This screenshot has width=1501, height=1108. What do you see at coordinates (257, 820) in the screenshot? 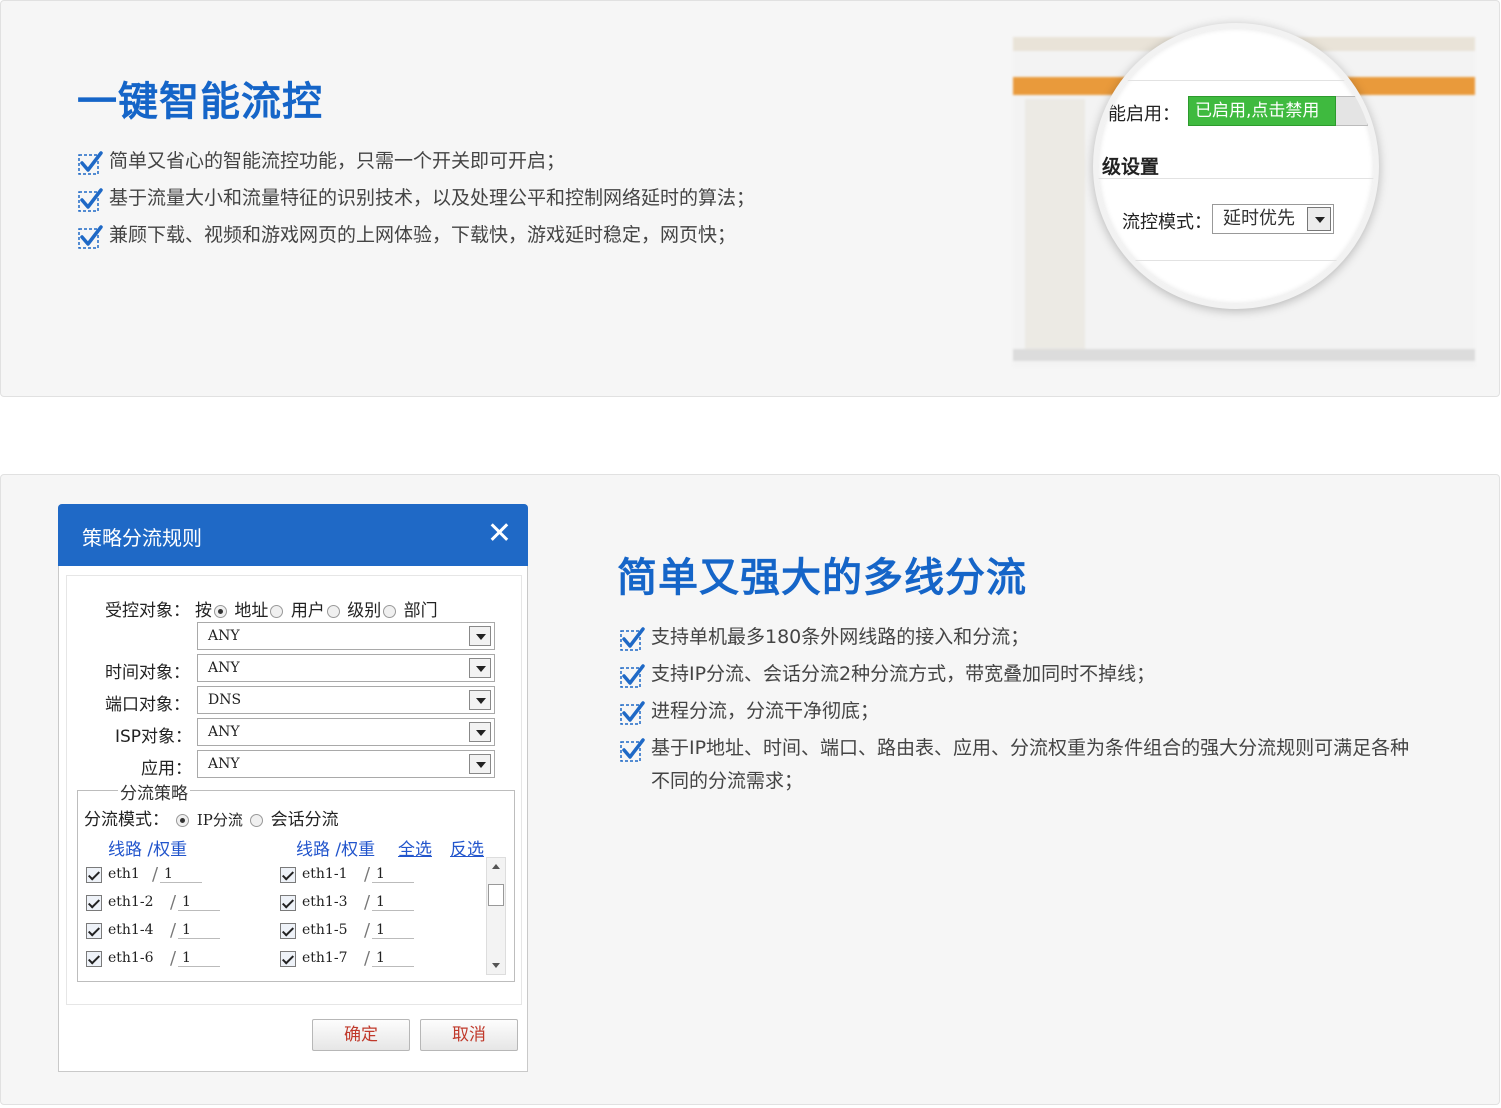
I see `radio-session-split` at bounding box center [257, 820].